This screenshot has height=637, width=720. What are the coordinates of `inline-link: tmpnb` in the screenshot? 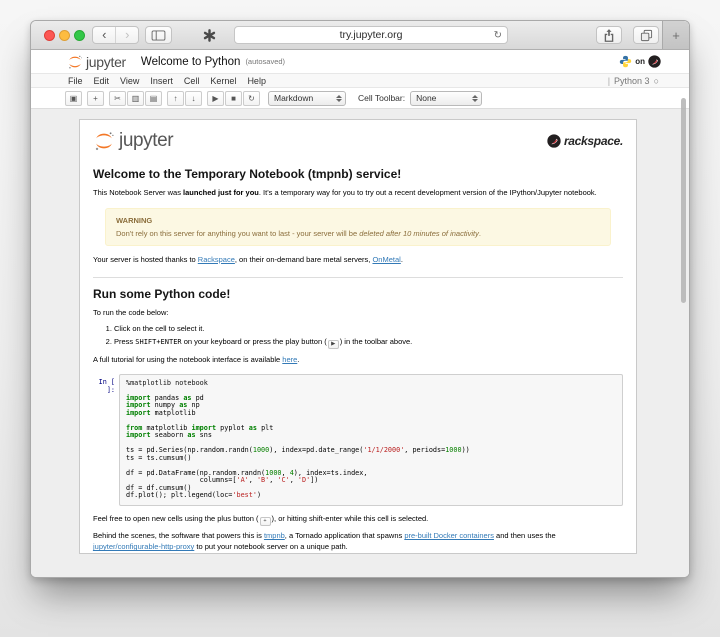 It's located at (274, 535).